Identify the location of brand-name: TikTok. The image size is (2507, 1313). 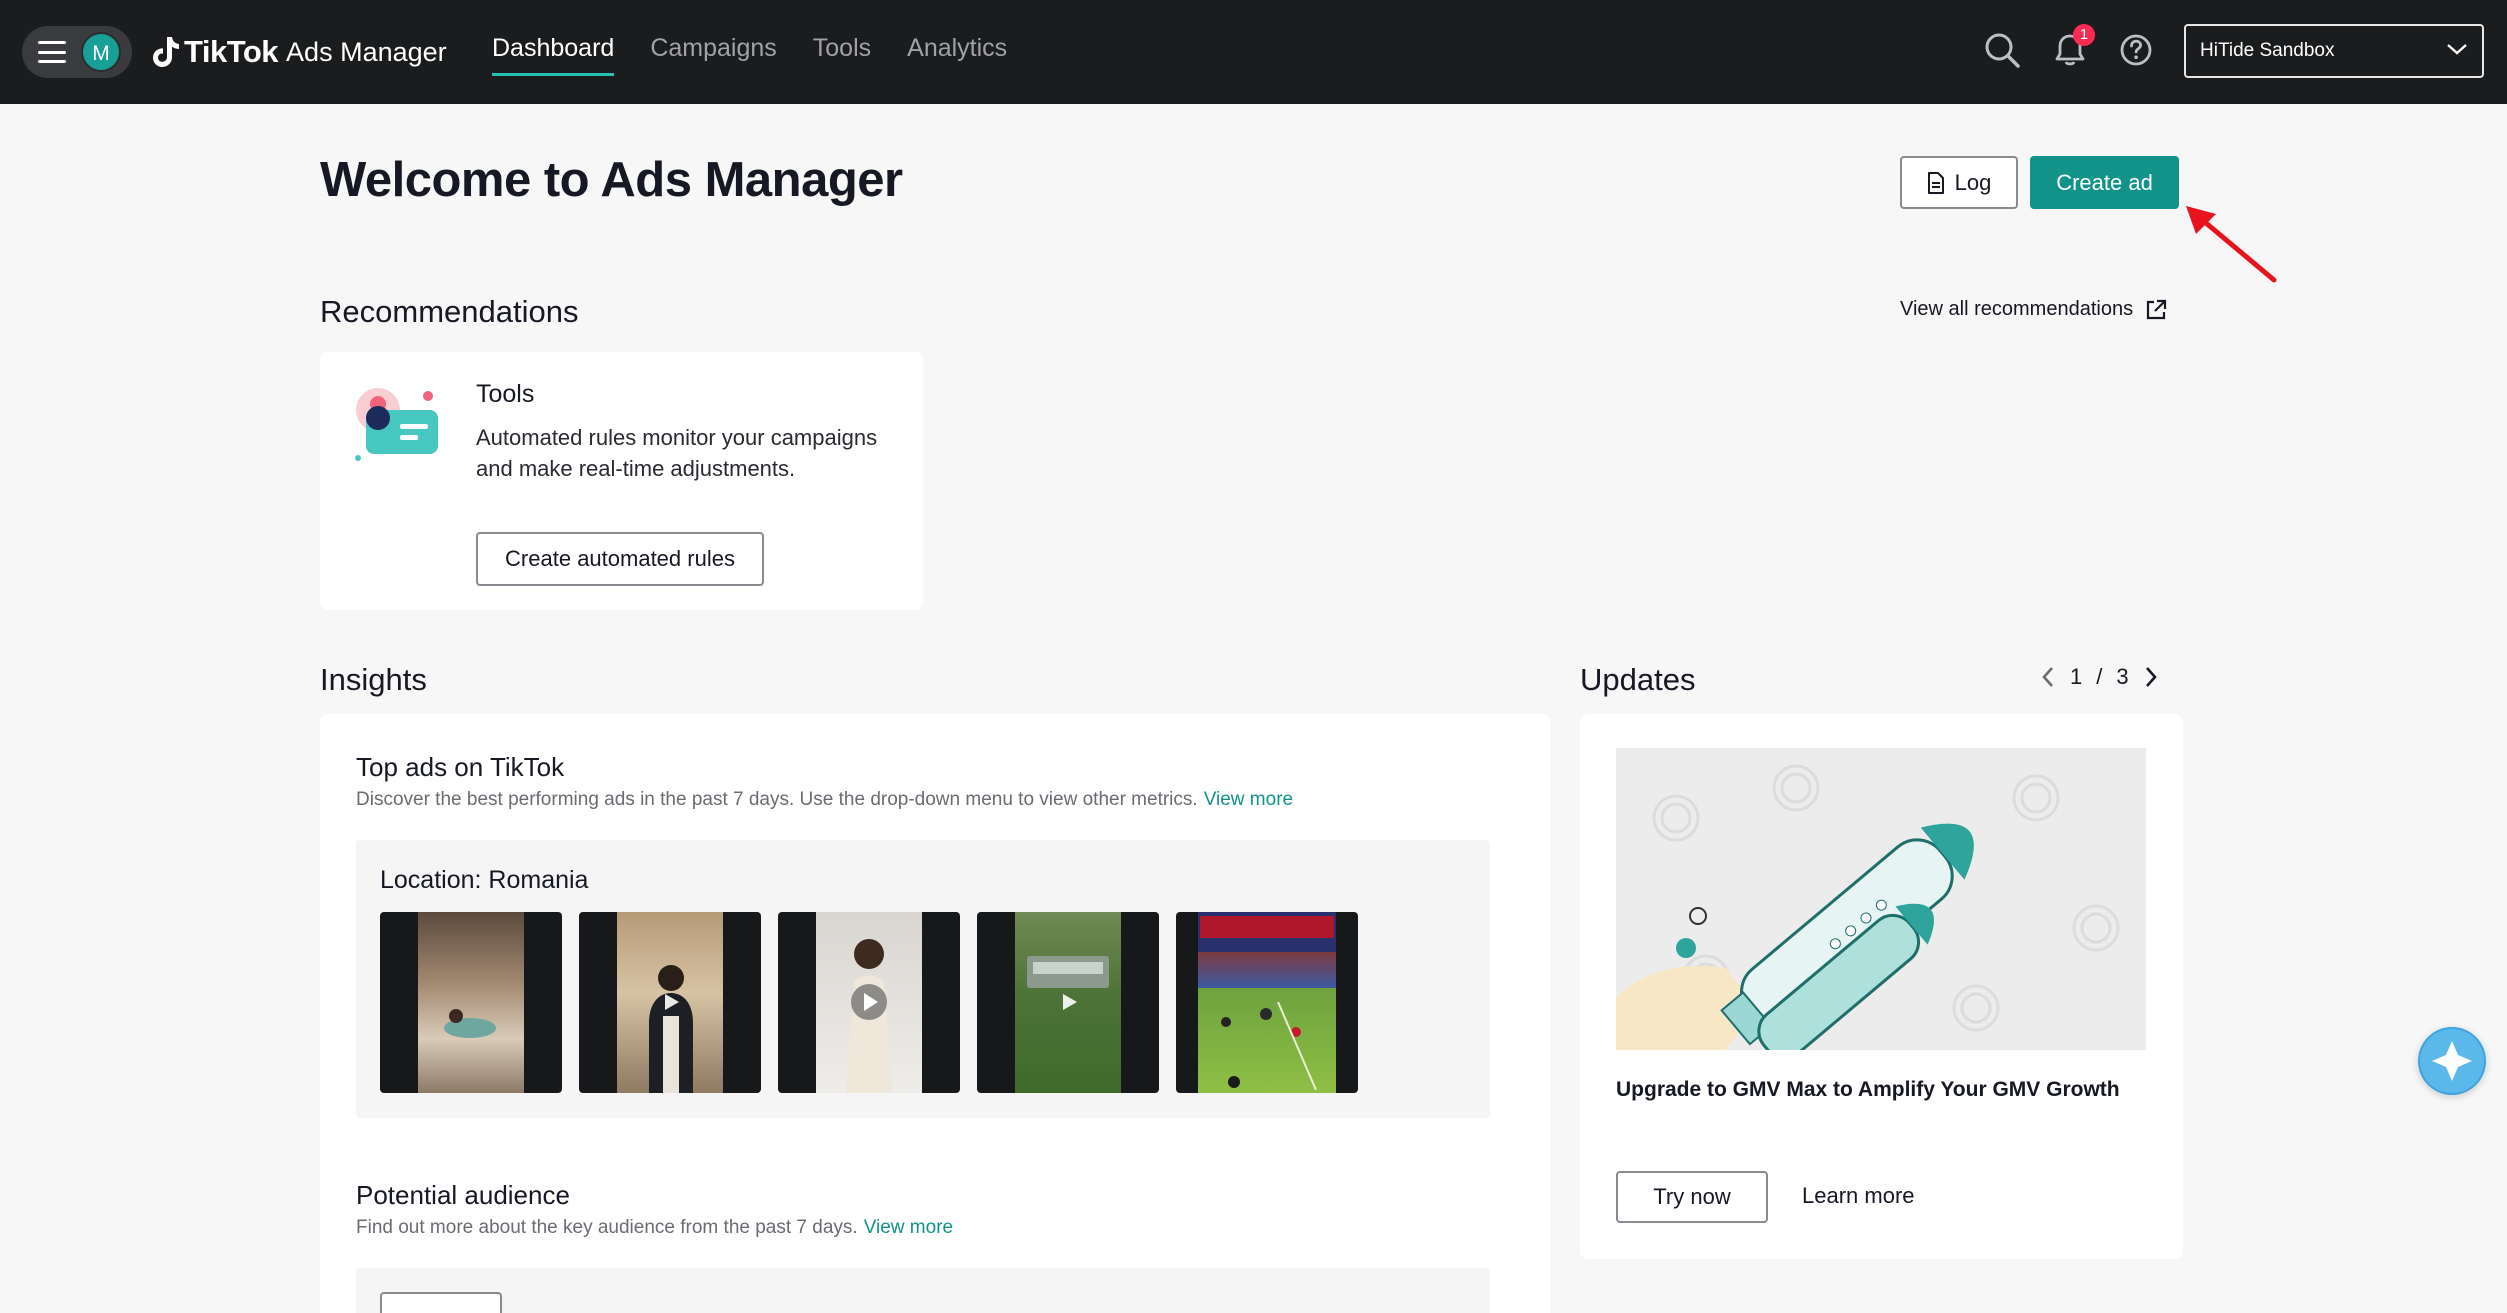
(231, 51).